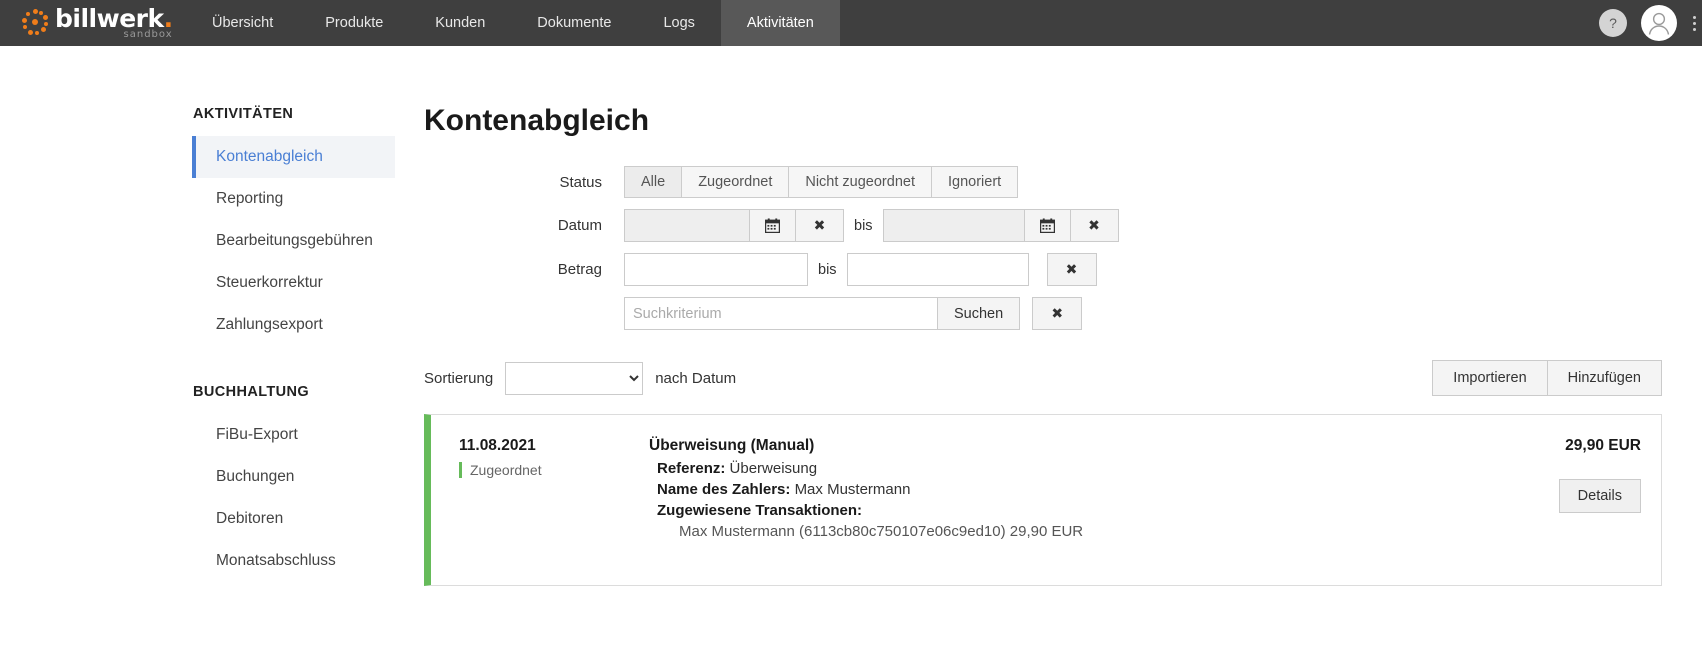  What do you see at coordinates (1055, 489) in the screenshot?
I see `transaction-payer: Name des Zahlers: Max Mustermann` at bounding box center [1055, 489].